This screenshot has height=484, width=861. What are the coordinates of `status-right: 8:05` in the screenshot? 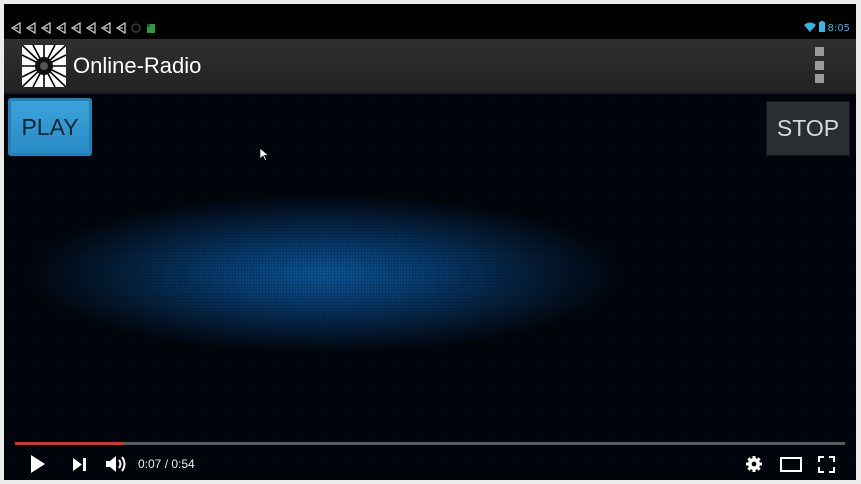 It's located at (826, 28).